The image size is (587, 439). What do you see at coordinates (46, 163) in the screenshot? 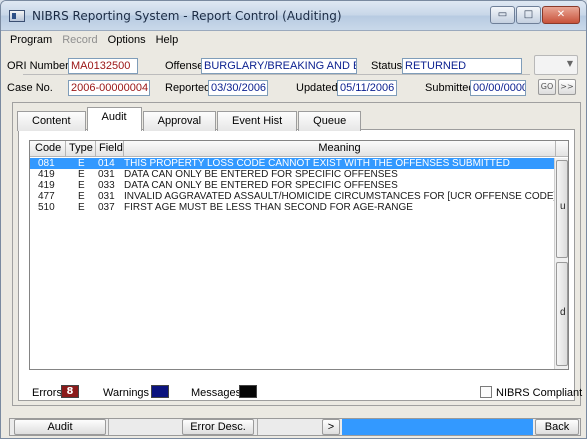
I see `cell-code: 081` at bounding box center [46, 163].